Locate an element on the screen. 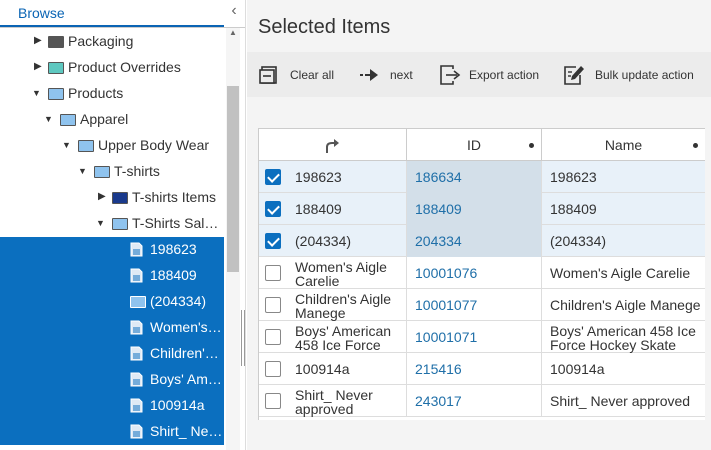 Image resolution: width=711 pixels, height=450 pixels. id-link: 215416 is located at coordinates (438, 369).